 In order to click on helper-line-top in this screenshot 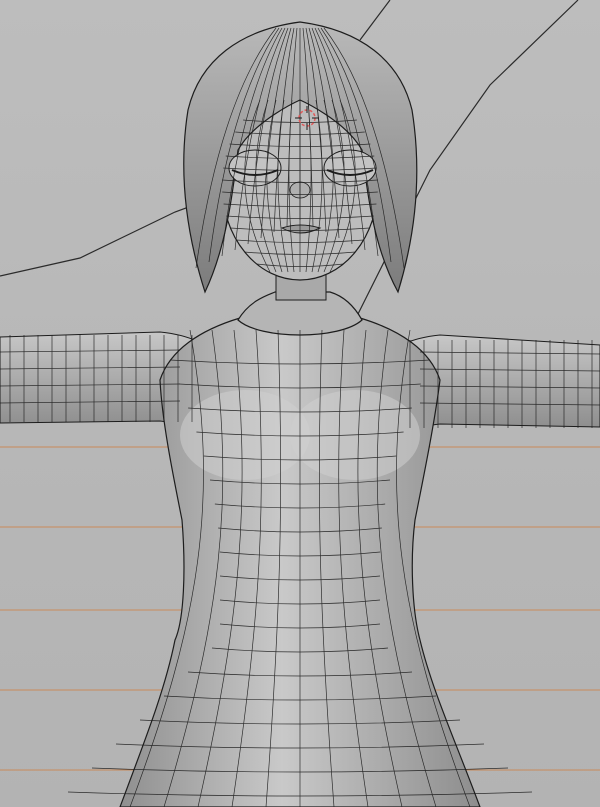, I will do `click(375, 20)`.